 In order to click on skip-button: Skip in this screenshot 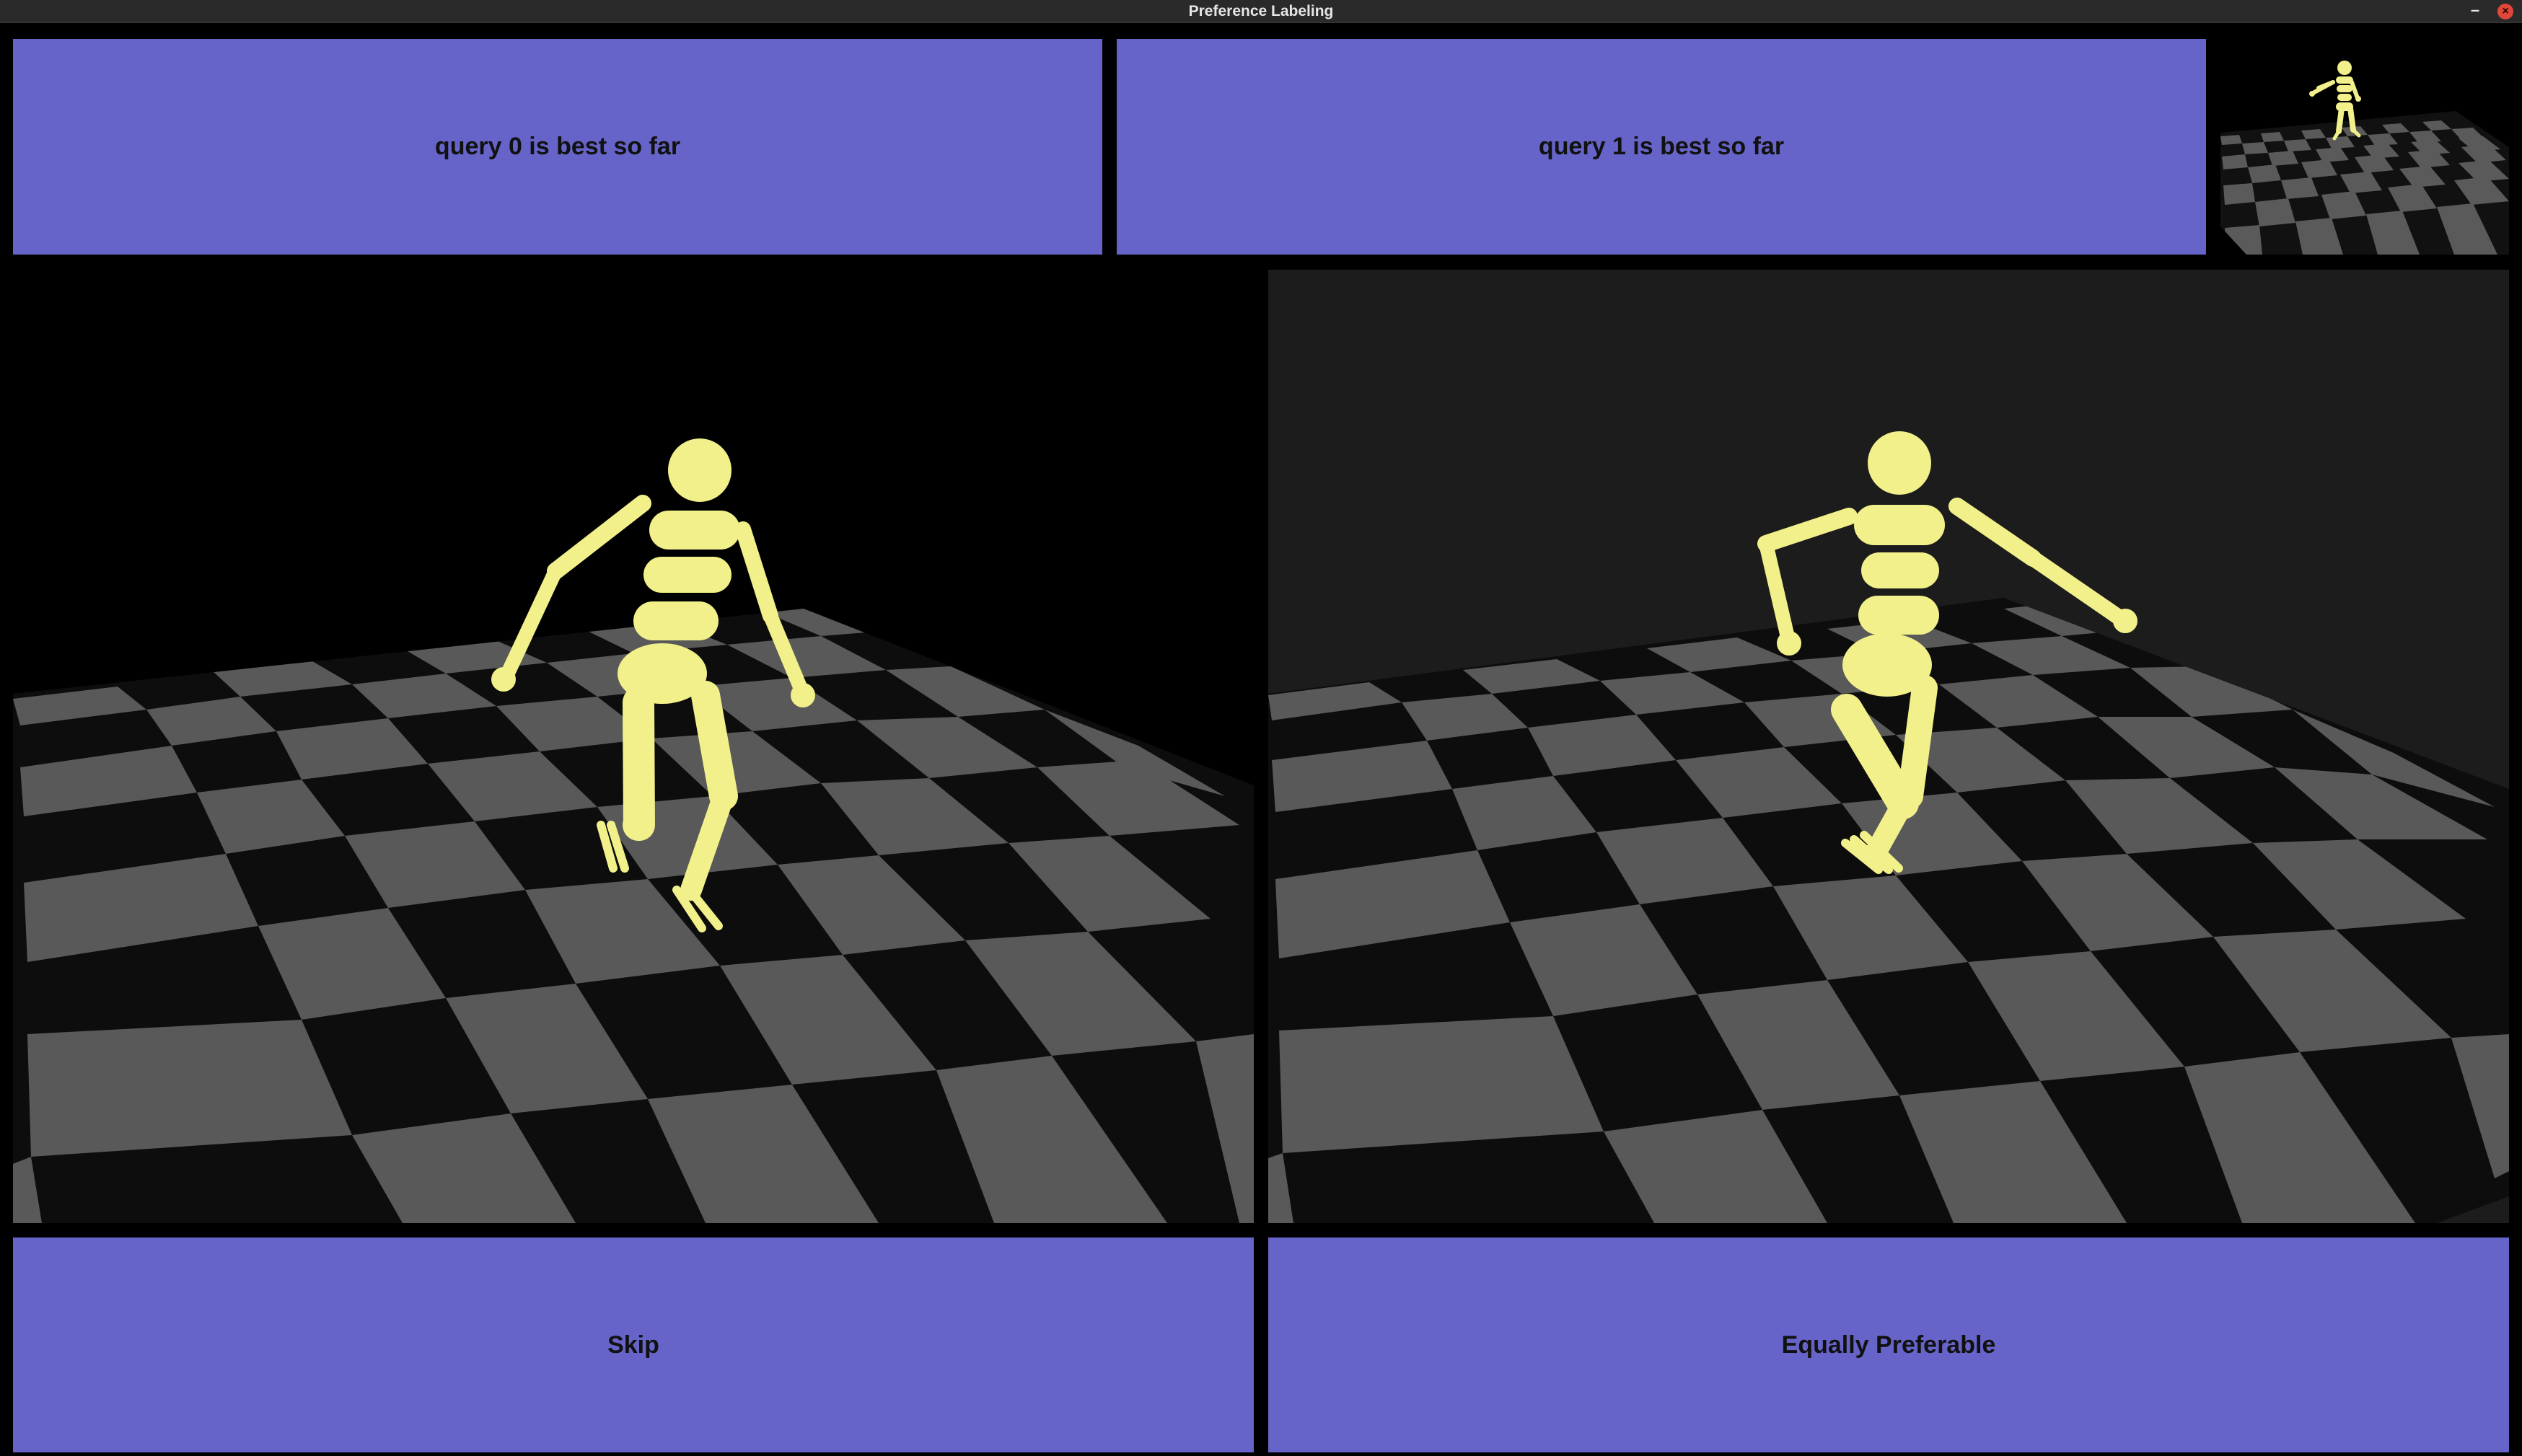, I will do `click(633, 1344)`.